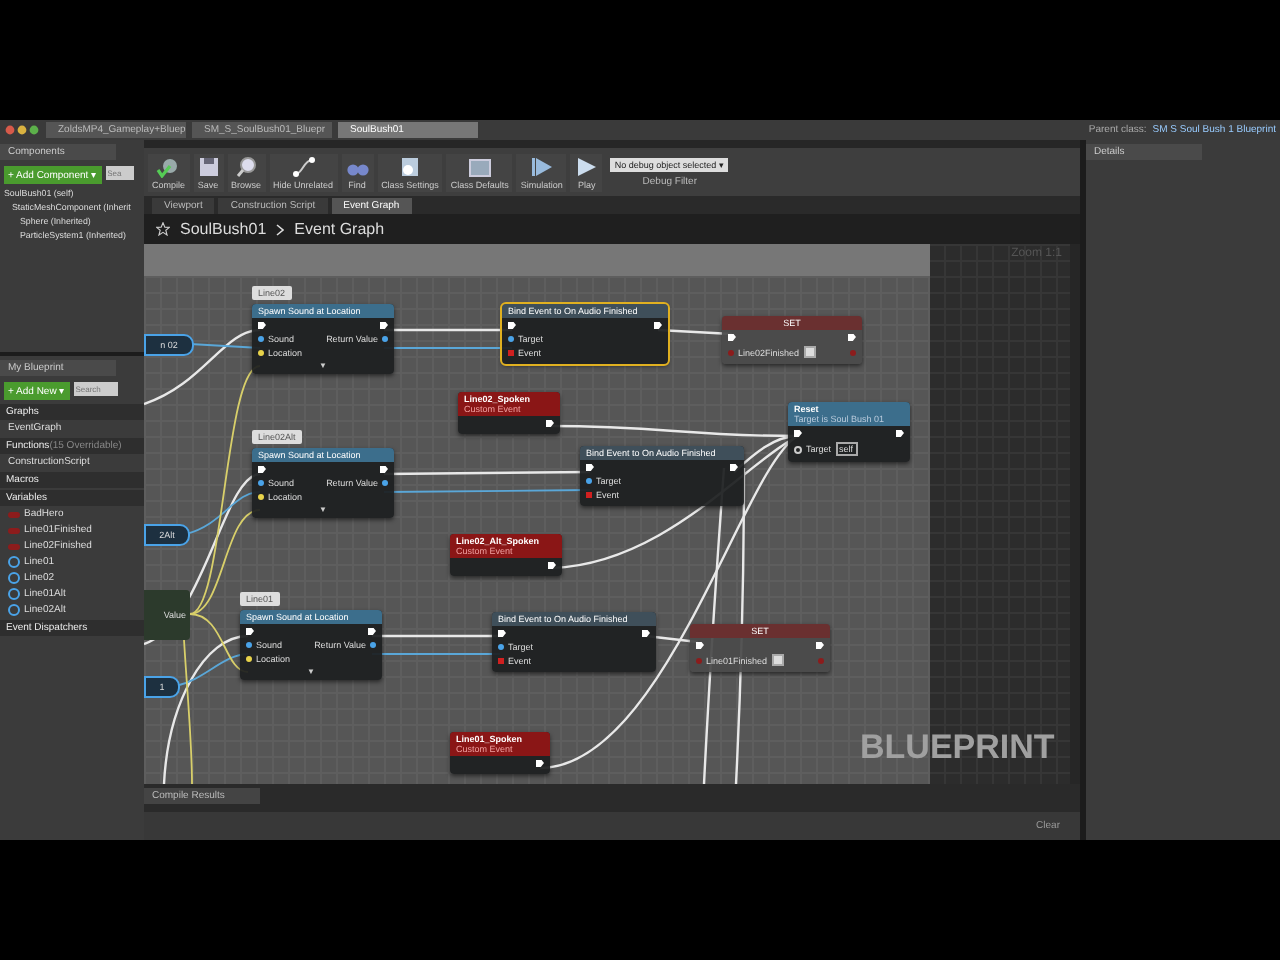 The width and height of the screenshot is (1280, 960). Describe the element at coordinates (223, 229) in the screenshot. I see `breadcrumb-link: SoulBush01` at that location.